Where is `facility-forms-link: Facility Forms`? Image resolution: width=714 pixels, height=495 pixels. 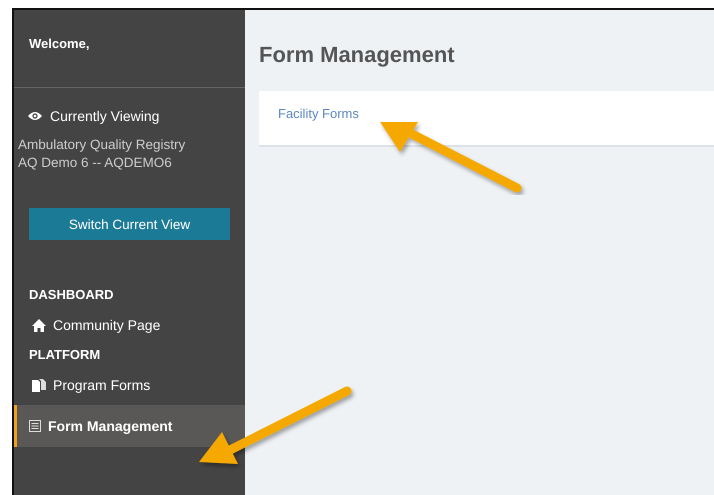 facility-forms-link: Facility Forms is located at coordinates (318, 113).